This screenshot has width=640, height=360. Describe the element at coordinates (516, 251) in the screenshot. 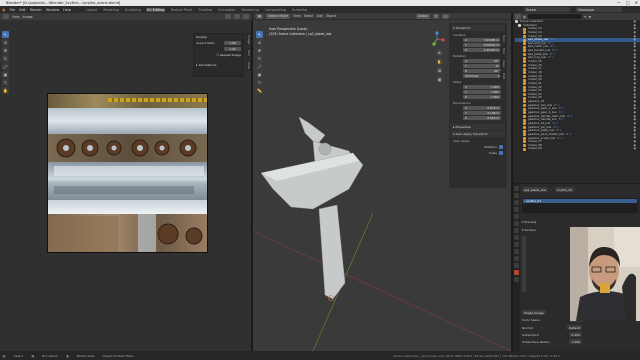

I see `physics-tab-icon` at that location.